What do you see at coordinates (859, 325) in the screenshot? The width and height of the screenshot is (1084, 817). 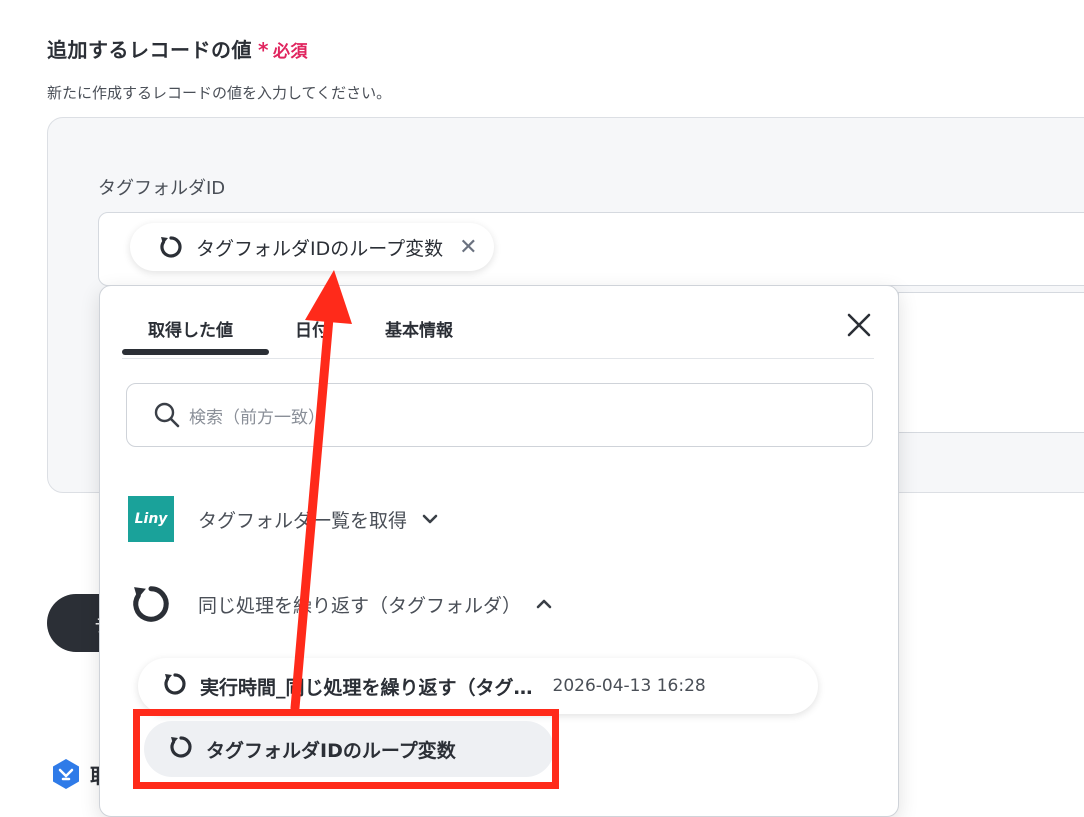 I see `close-icon` at bounding box center [859, 325].